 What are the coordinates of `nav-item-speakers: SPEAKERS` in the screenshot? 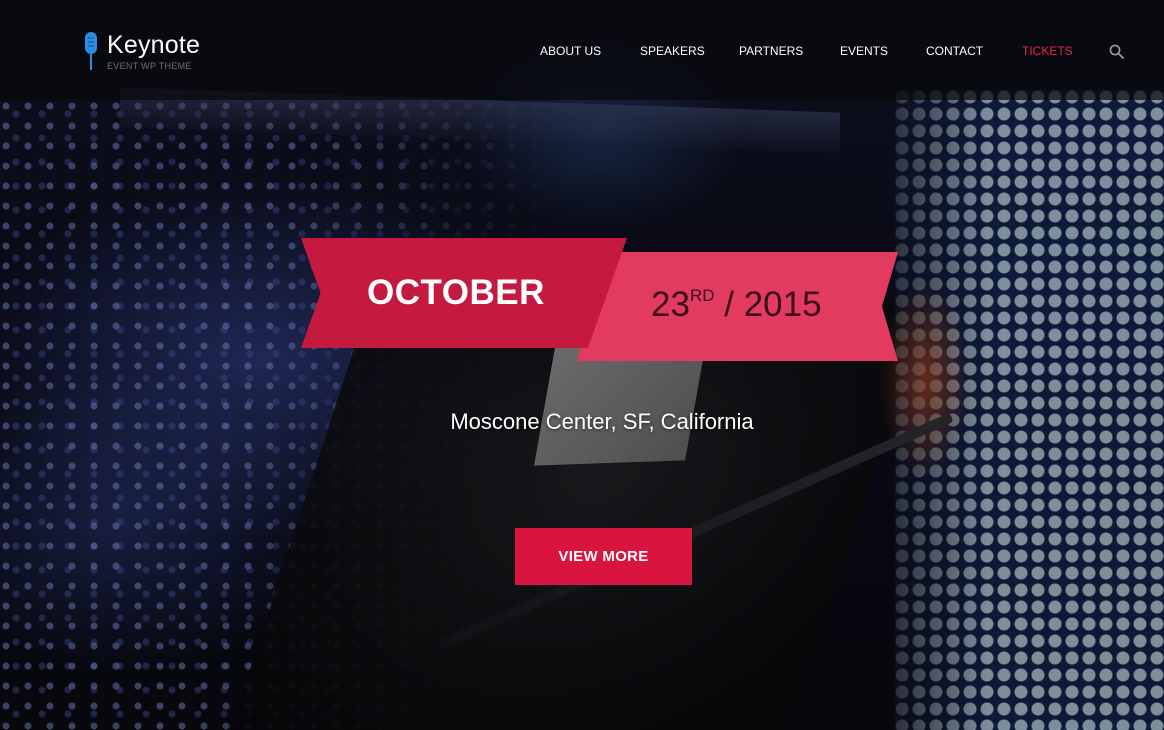 It's located at (672, 51).